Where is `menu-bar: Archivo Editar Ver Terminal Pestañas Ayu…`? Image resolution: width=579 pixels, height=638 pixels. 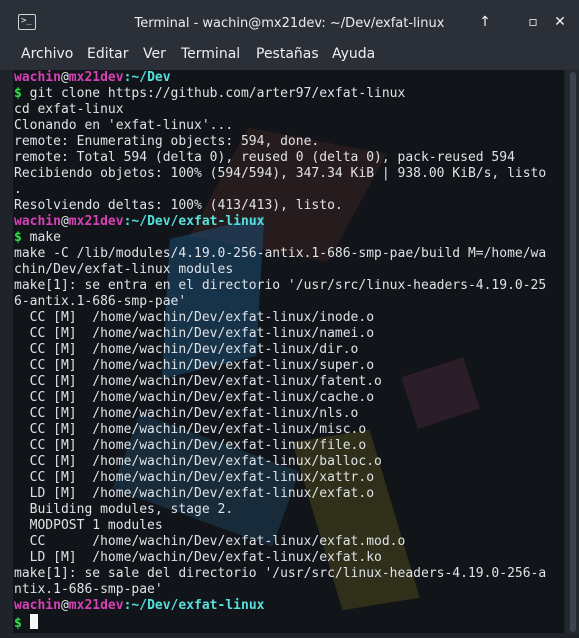
menu-bar: Archivo Editar Ver Terminal Pestañas Ayu… is located at coordinates (289, 55).